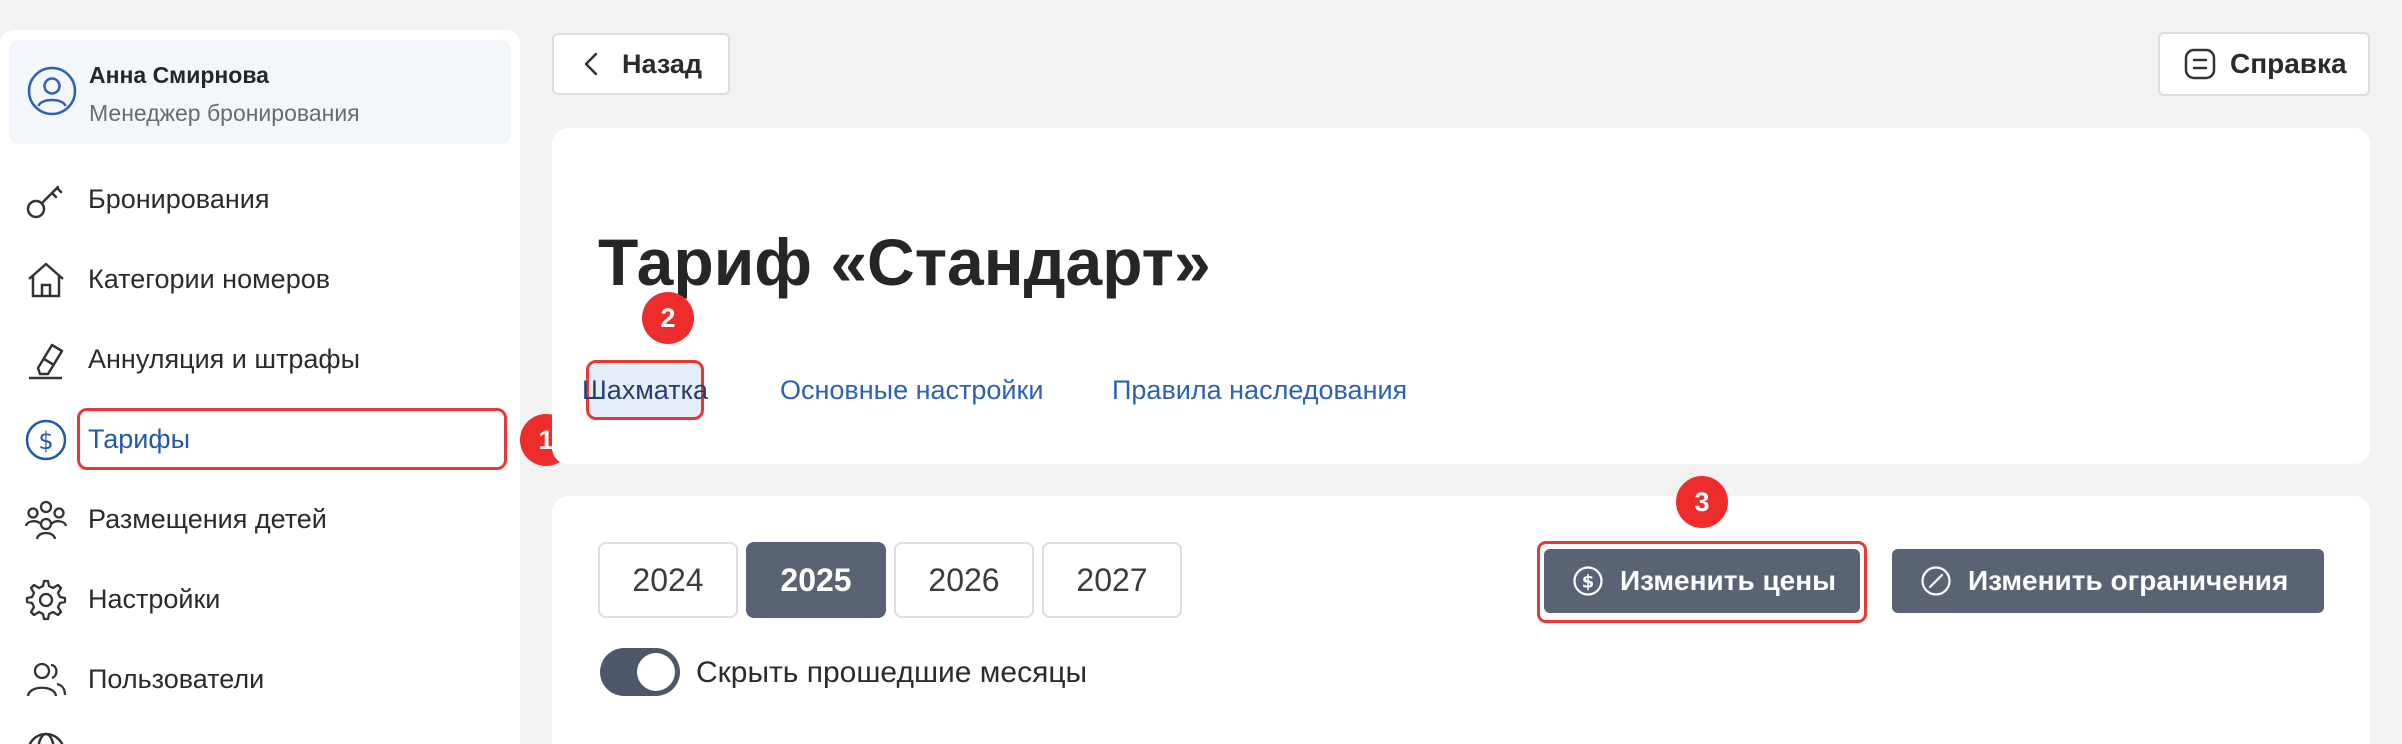  What do you see at coordinates (816, 580) in the screenshot?
I see `year-button-2025: 2025` at bounding box center [816, 580].